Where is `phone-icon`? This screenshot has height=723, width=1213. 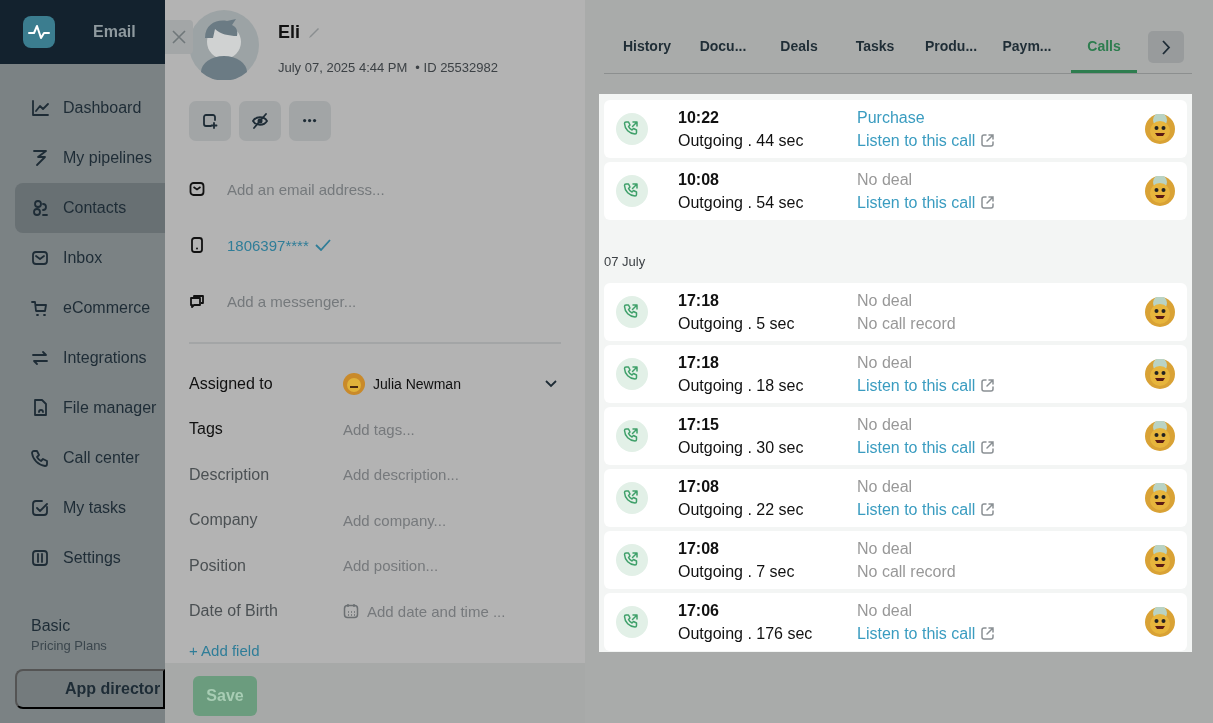
phone-icon is located at coordinates (40, 458).